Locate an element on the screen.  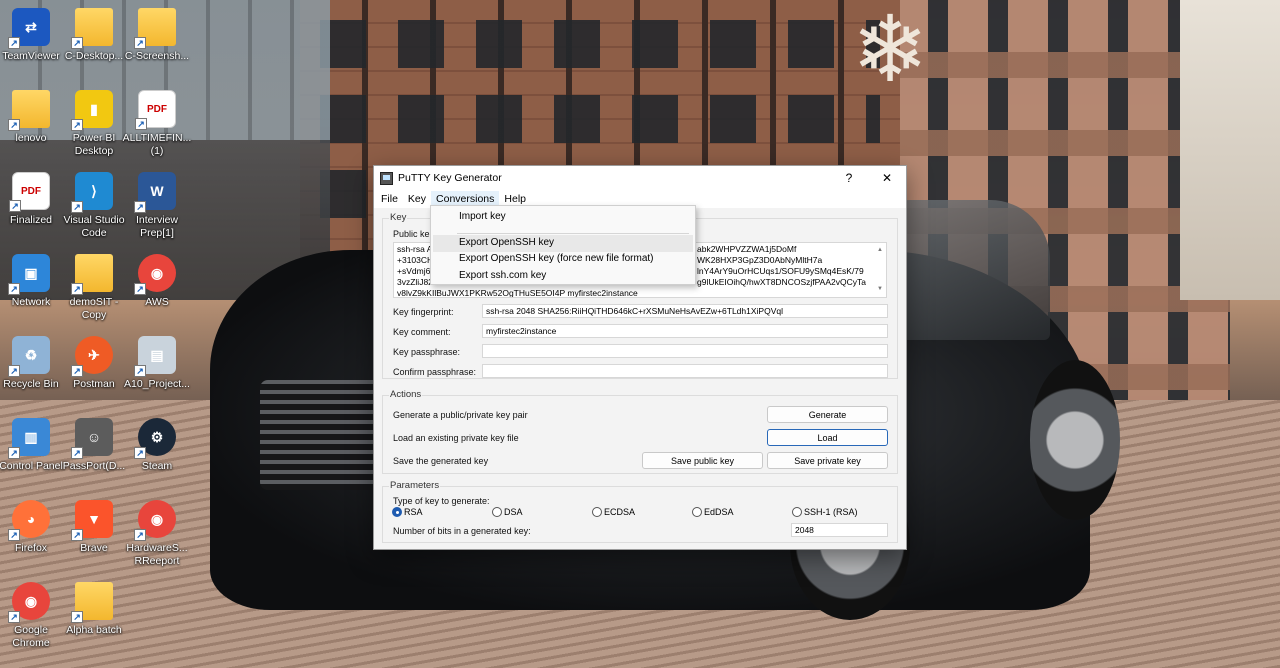
desktop-icon-label: Interview Prep[1] is located at coordinates (156, 226).